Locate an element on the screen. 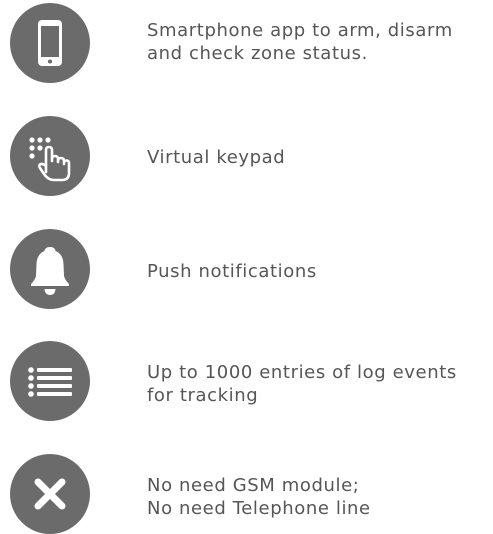  feature-line: and check zone status. is located at coordinates (257, 53).